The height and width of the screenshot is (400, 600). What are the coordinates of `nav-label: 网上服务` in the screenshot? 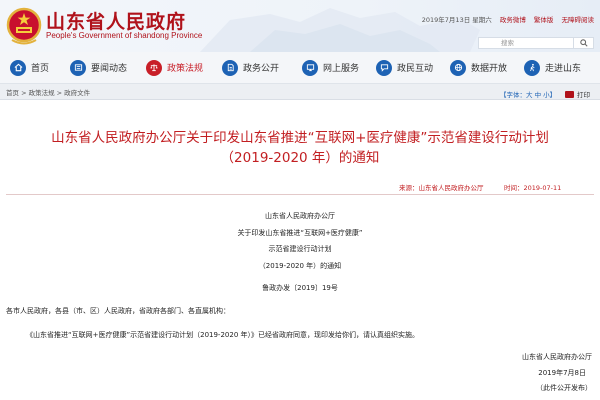 It's located at (341, 69).